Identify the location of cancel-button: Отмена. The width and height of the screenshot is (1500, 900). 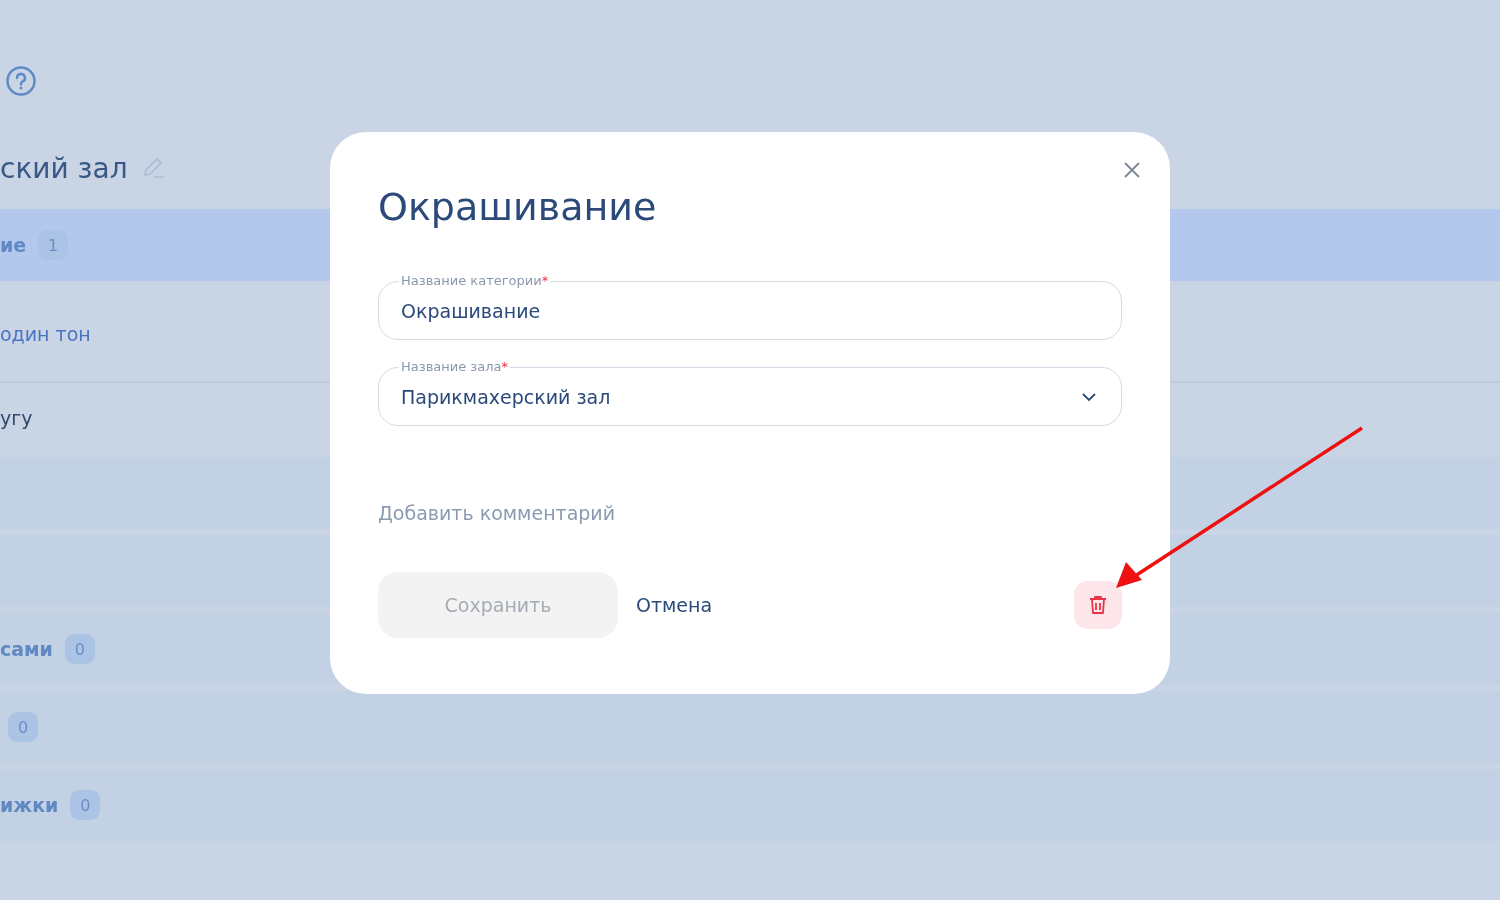
(674, 605).